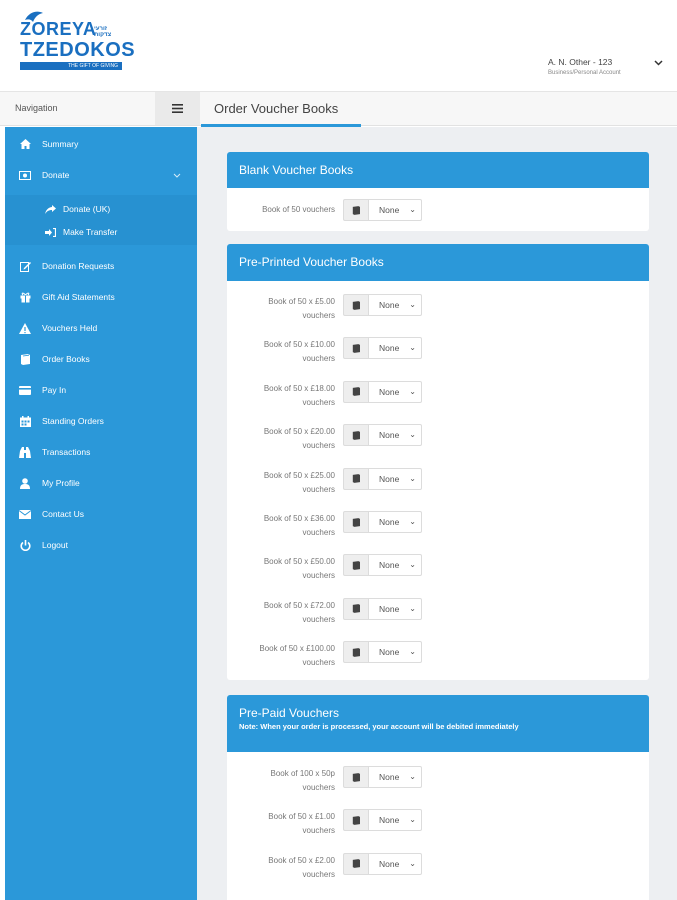 Image resolution: width=677 pixels, height=900 pixels. What do you see at coordinates (299, 518) in the screenshot?
I see `voucher-label-line1: Book of 50 x £36.00` at bounding box center [299, 518].